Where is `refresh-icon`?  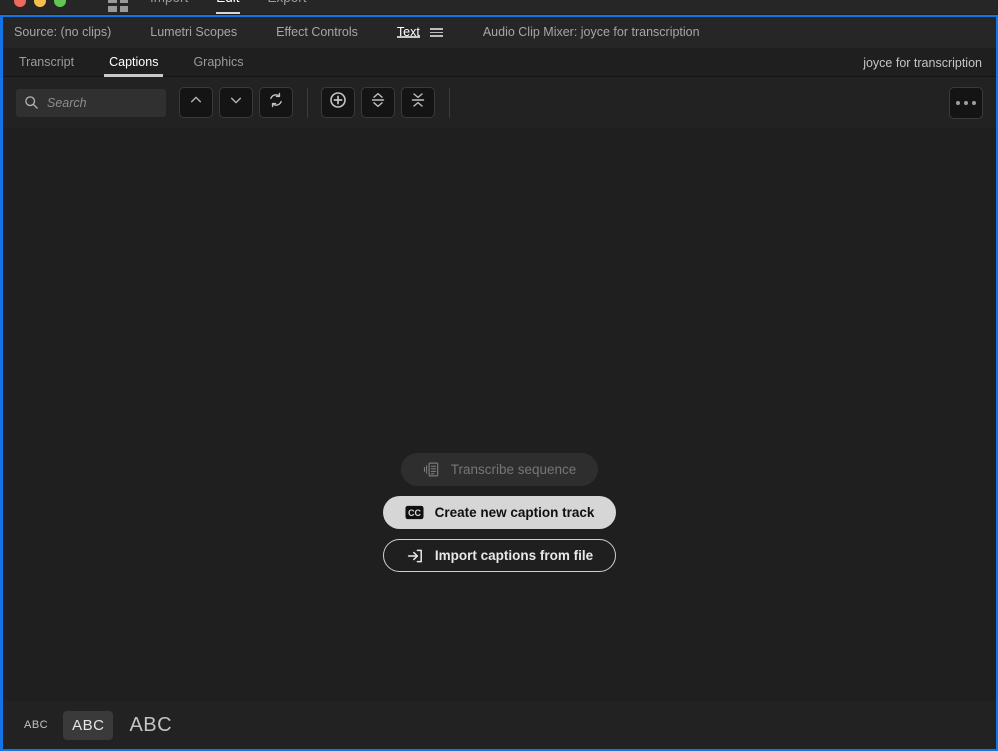
refresh-icon is located at coordinates (276, 102).